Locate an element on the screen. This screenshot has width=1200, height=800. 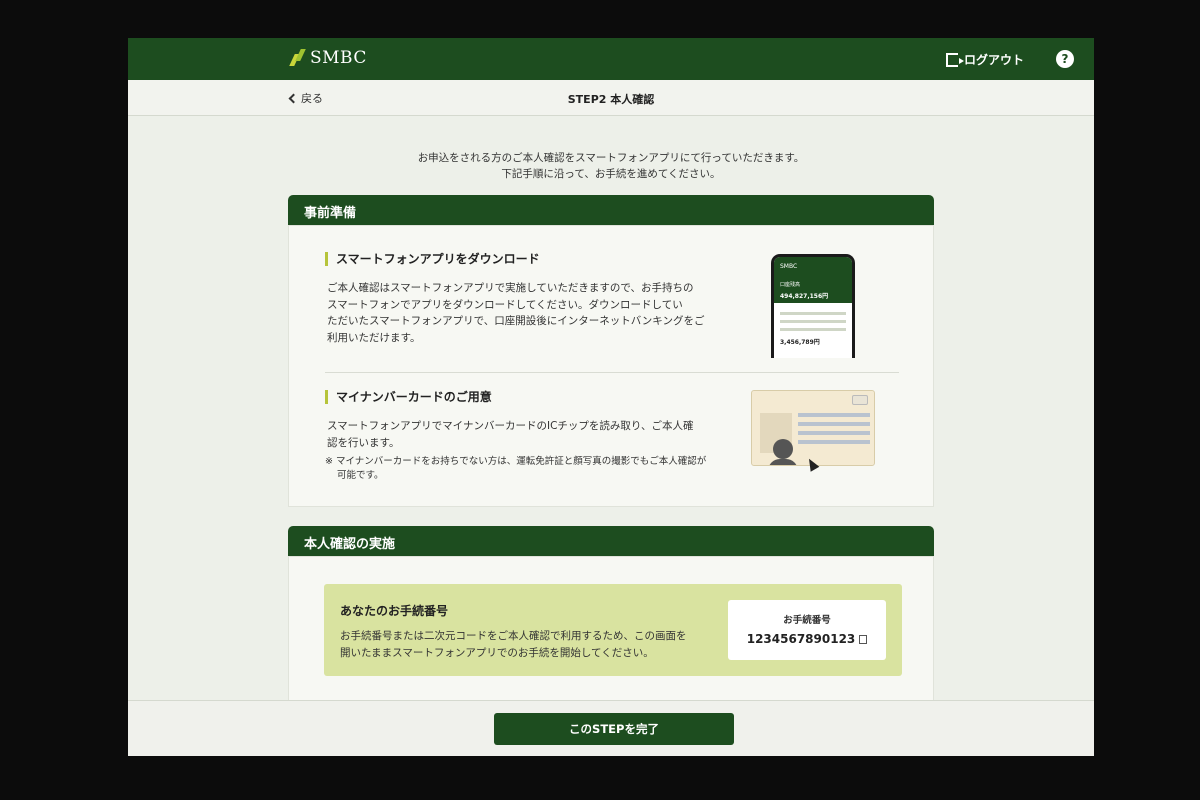
smartphone-app-image: SMBC 口座残高 494,827,156円 3,456,789円 is located at coordinates (813, 306).